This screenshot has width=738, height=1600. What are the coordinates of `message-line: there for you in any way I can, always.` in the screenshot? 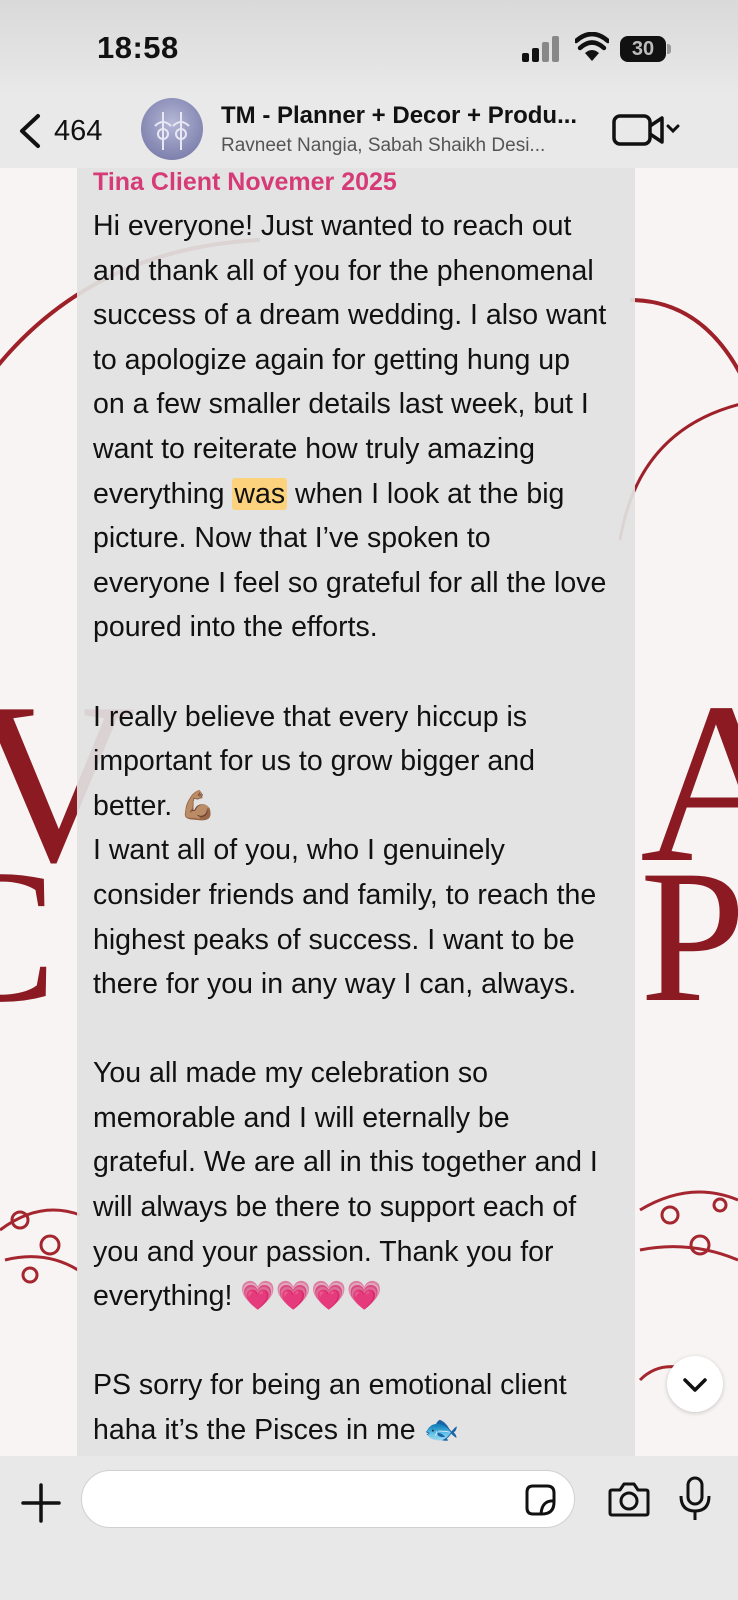 It's located at (335, 984).